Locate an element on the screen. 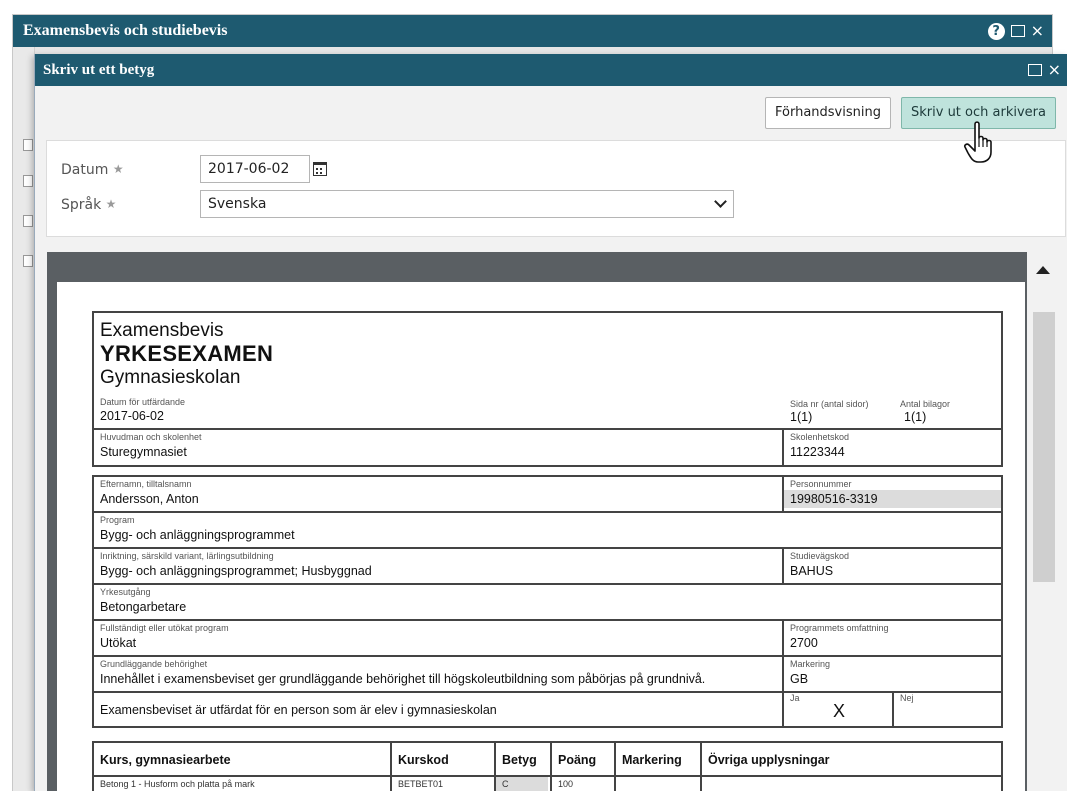  pnr-label: Personnummer is located at coordinates (821, 484).